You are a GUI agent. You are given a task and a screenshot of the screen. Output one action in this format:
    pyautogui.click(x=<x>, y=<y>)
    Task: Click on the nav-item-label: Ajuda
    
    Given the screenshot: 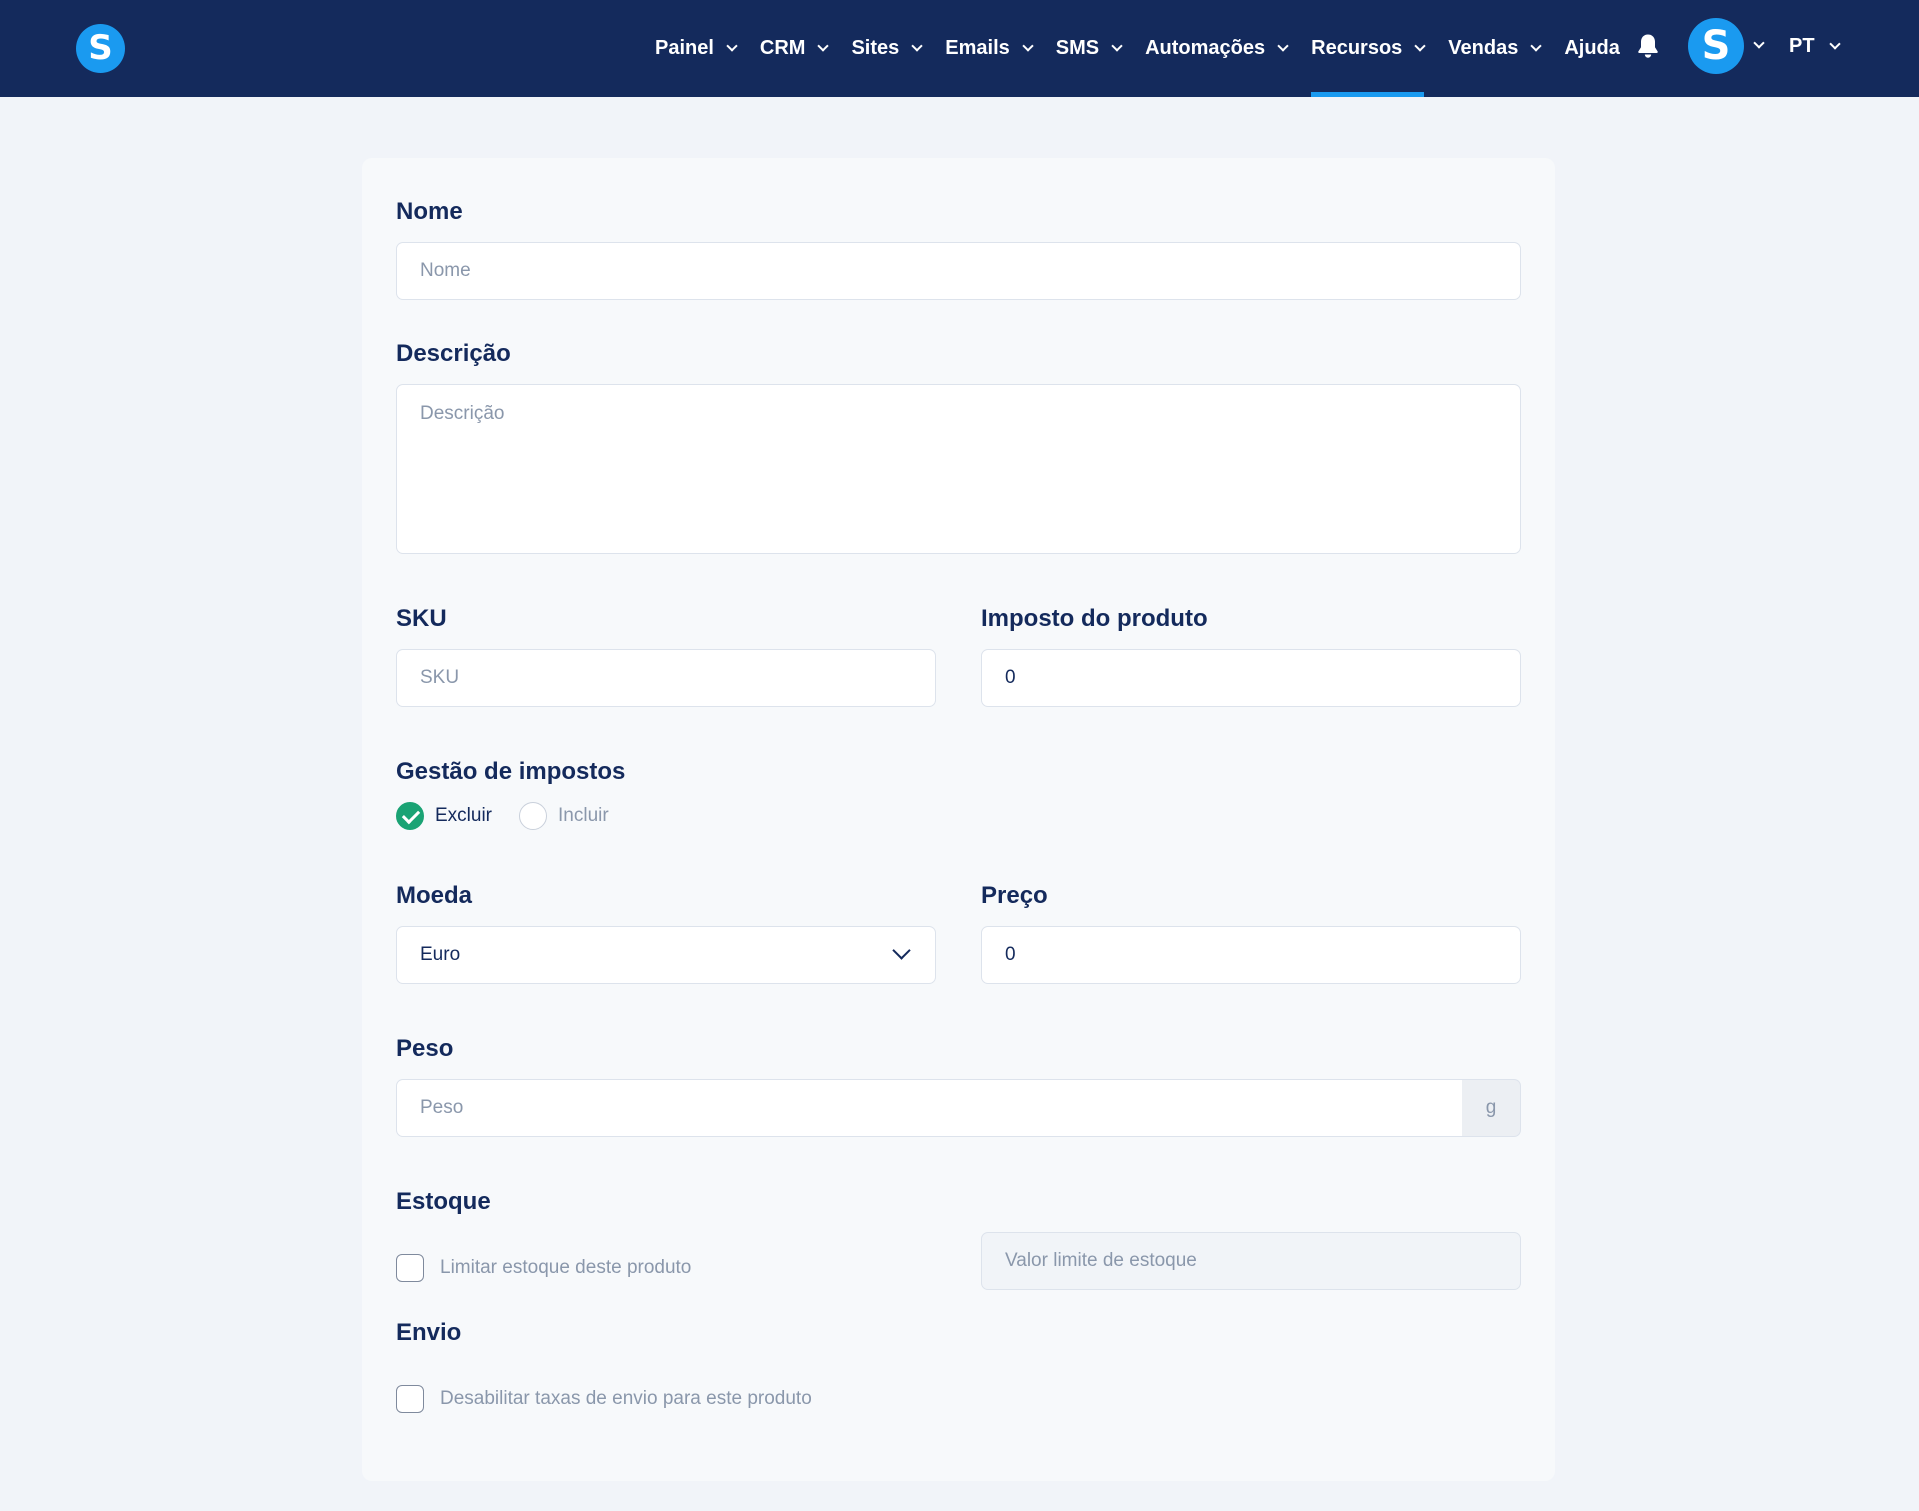 What is the action you would take?
    pyautogui.click(x=1592, y=48)
    